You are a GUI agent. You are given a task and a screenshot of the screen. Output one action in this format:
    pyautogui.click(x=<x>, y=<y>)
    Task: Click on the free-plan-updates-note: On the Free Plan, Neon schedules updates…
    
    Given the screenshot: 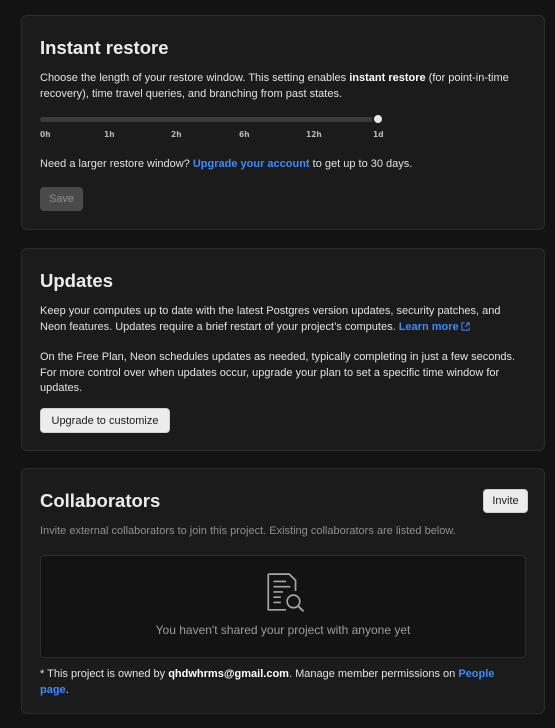 What is the action you would take?
    pyautogui.click(x=278, y=372)
    